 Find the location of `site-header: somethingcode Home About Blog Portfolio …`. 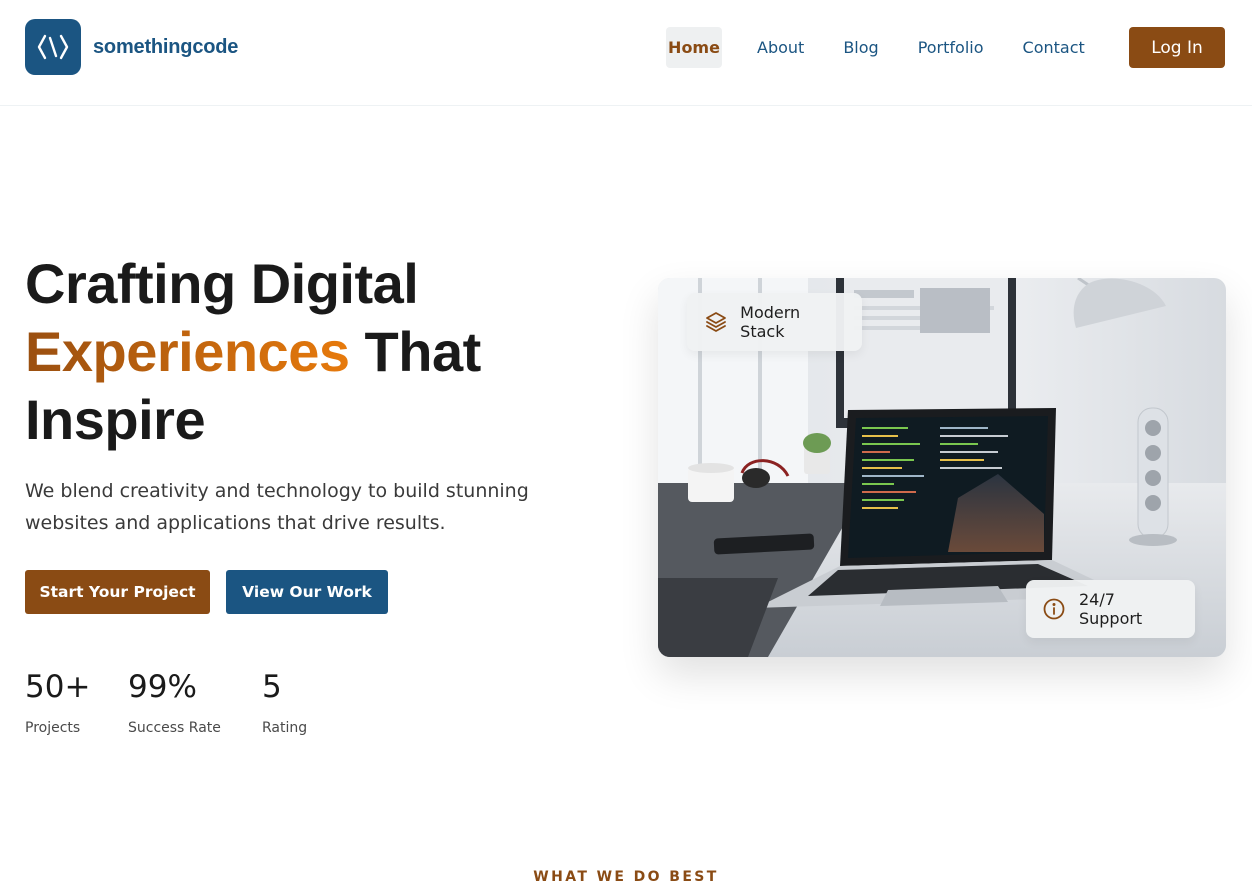

site-header: somethingcode Home About Blog Portfolio … is located at coordinates (626, 53).